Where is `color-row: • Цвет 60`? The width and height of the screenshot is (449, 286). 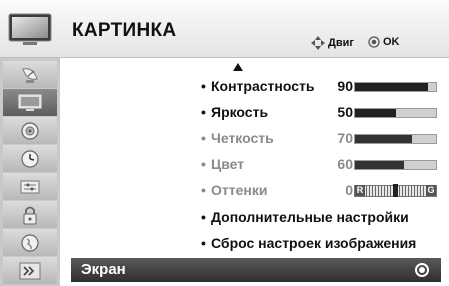 color-row: • Цвет 60 is located at coordinates (325, 166).